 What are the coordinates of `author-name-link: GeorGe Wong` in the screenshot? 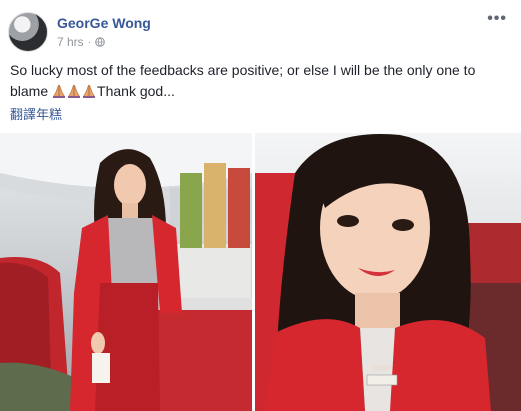 It's located at (104, 23).